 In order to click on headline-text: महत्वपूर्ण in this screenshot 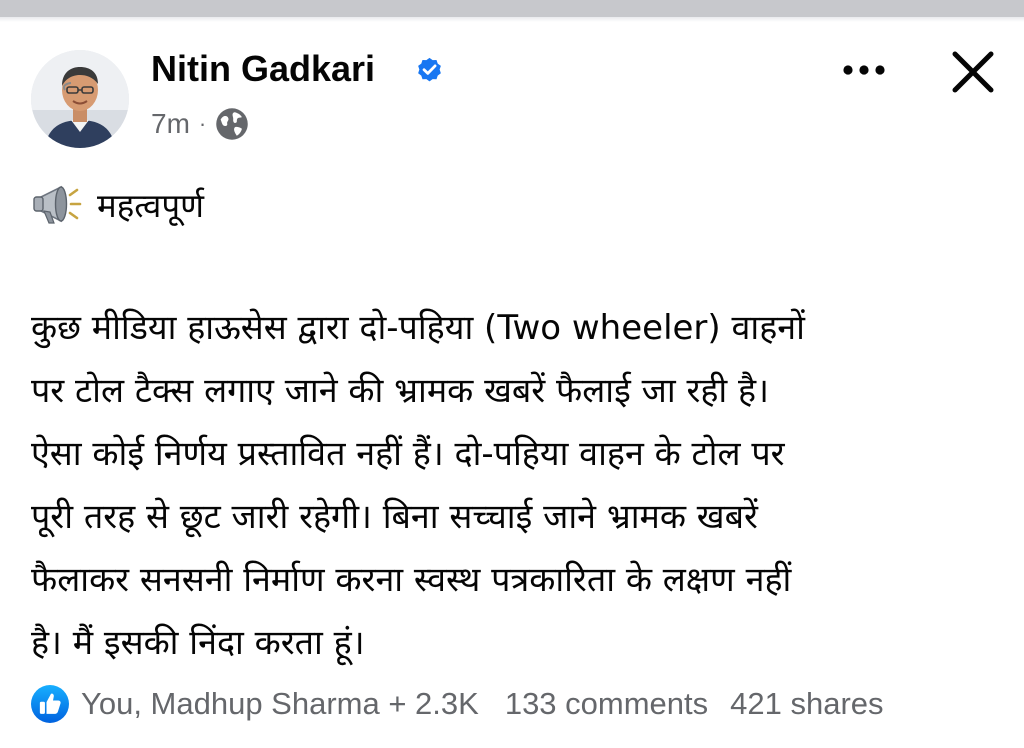, I will do `click(150, 205)`.